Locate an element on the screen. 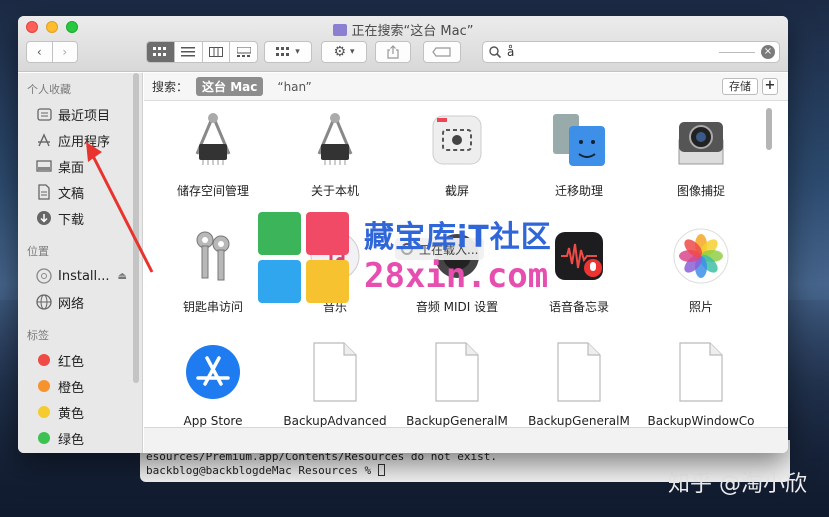  icon-view-button is located at coordinates (161, 52).